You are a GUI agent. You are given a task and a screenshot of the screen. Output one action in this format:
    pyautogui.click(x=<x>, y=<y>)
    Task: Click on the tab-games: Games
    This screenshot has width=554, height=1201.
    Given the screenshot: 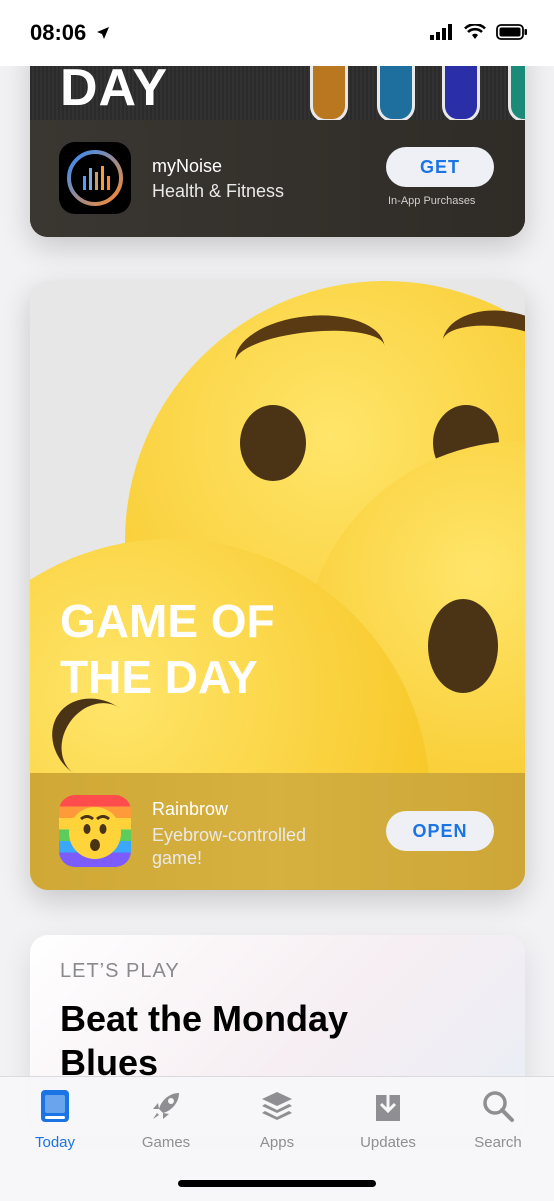 What is the action you would take?
    pyautogui.click(x=166, y=1120)
    